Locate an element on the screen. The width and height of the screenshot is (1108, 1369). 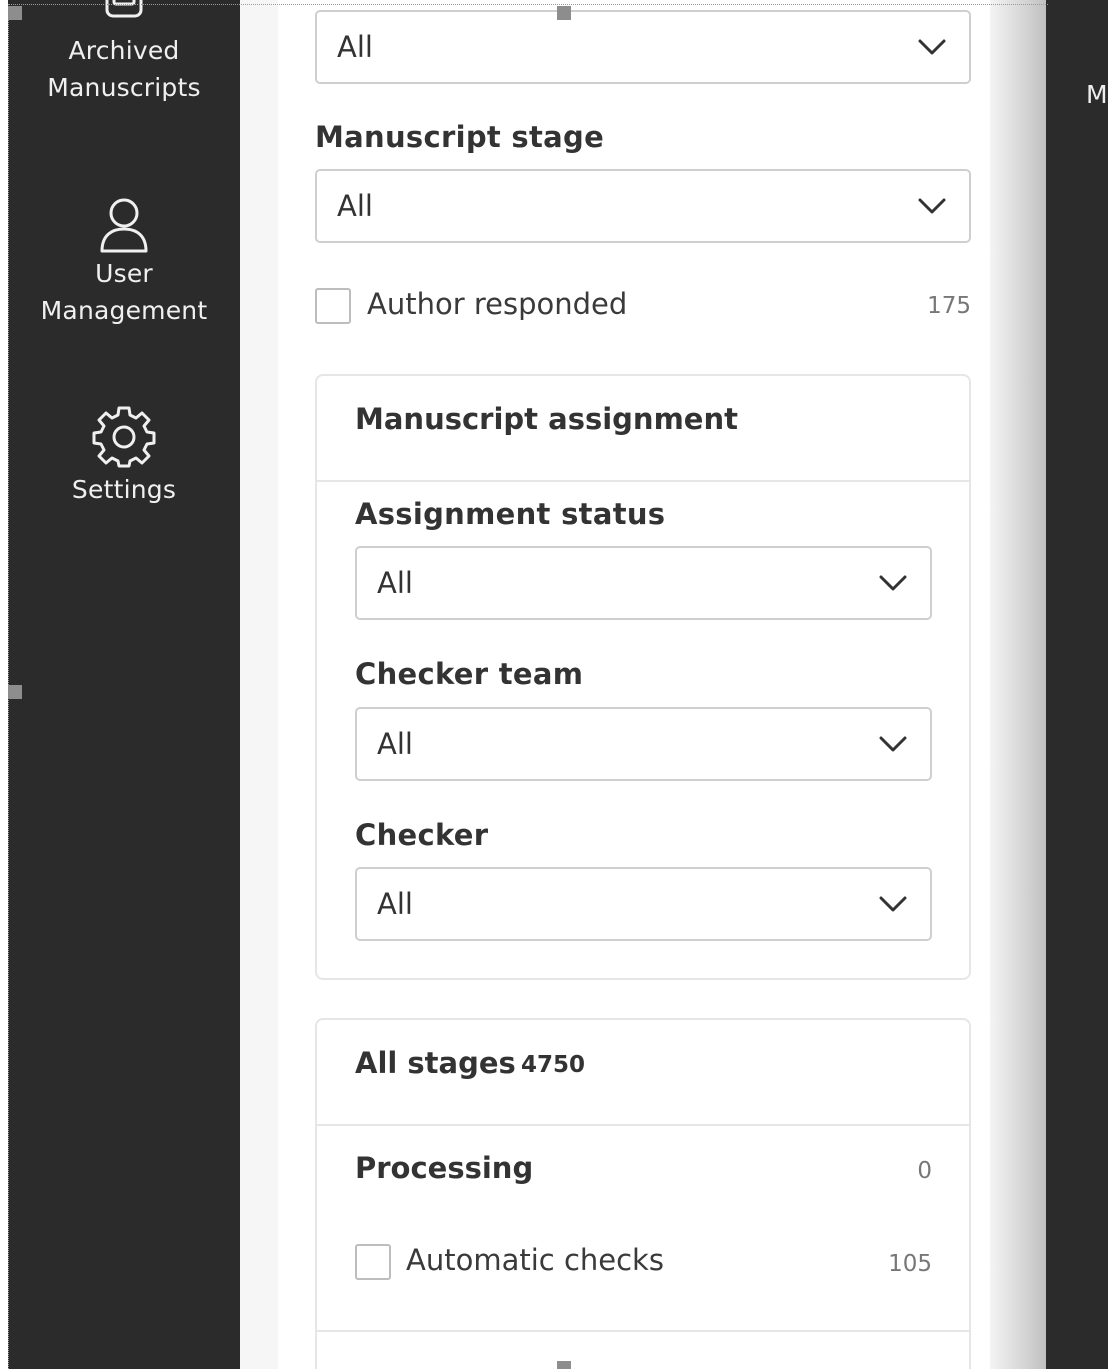
checker-label: Checker is located at coordinates (422, 835).